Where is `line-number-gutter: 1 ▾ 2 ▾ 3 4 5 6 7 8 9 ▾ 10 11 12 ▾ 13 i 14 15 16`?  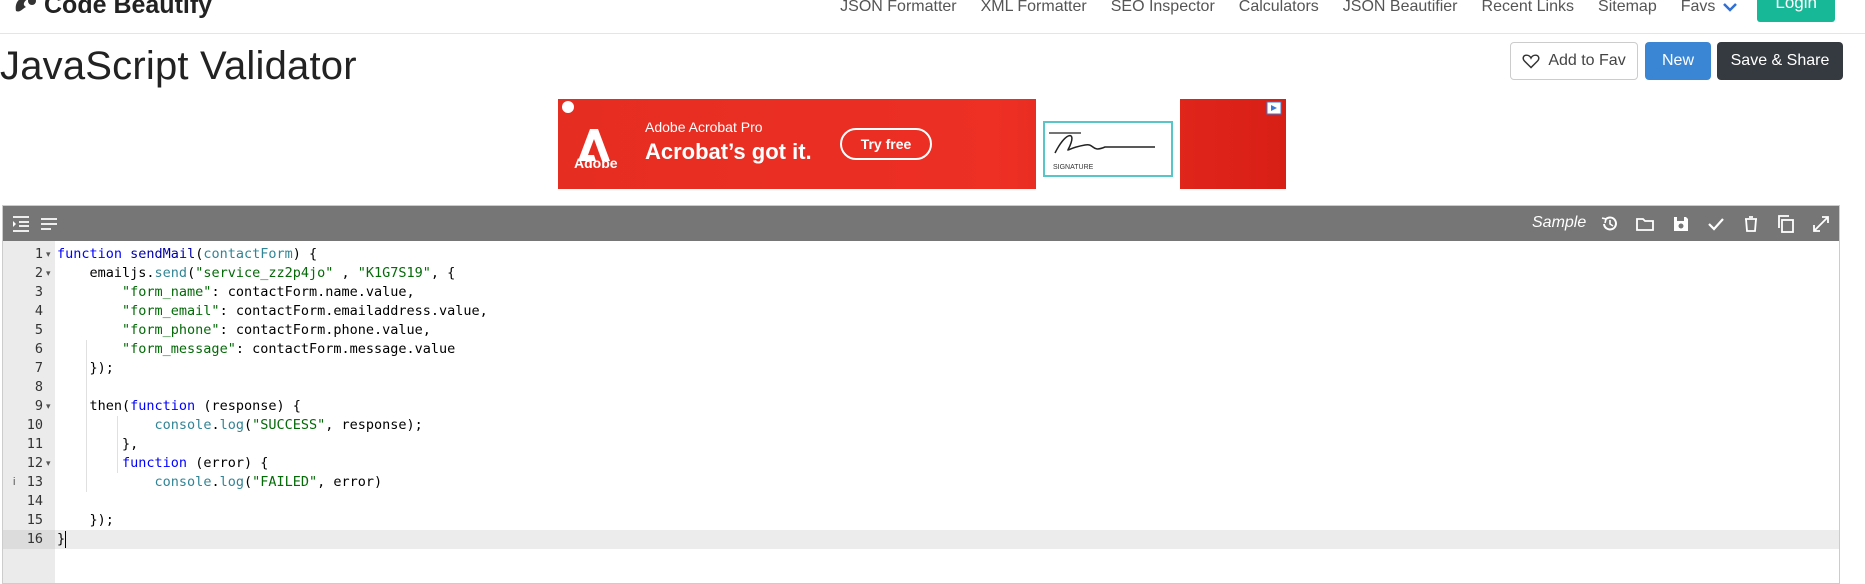 line-number-gutter: 1 ▾ 2 ▾ 3 4 5 6 7 8 9 ▾ 10 11 12 ▾ 13 i 14 15 16 is located at coordinates (29, 412).